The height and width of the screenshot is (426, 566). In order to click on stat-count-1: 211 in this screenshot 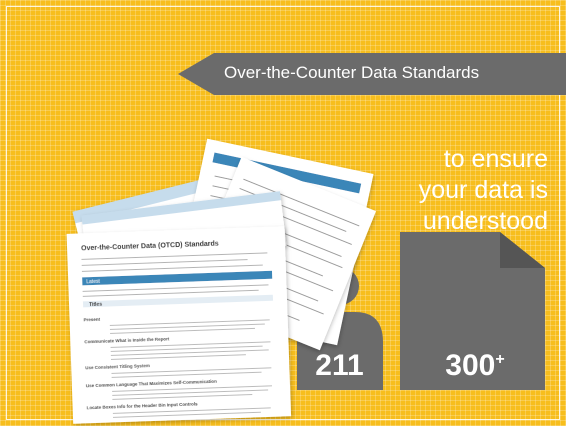, I will do `click(339, 365)`.